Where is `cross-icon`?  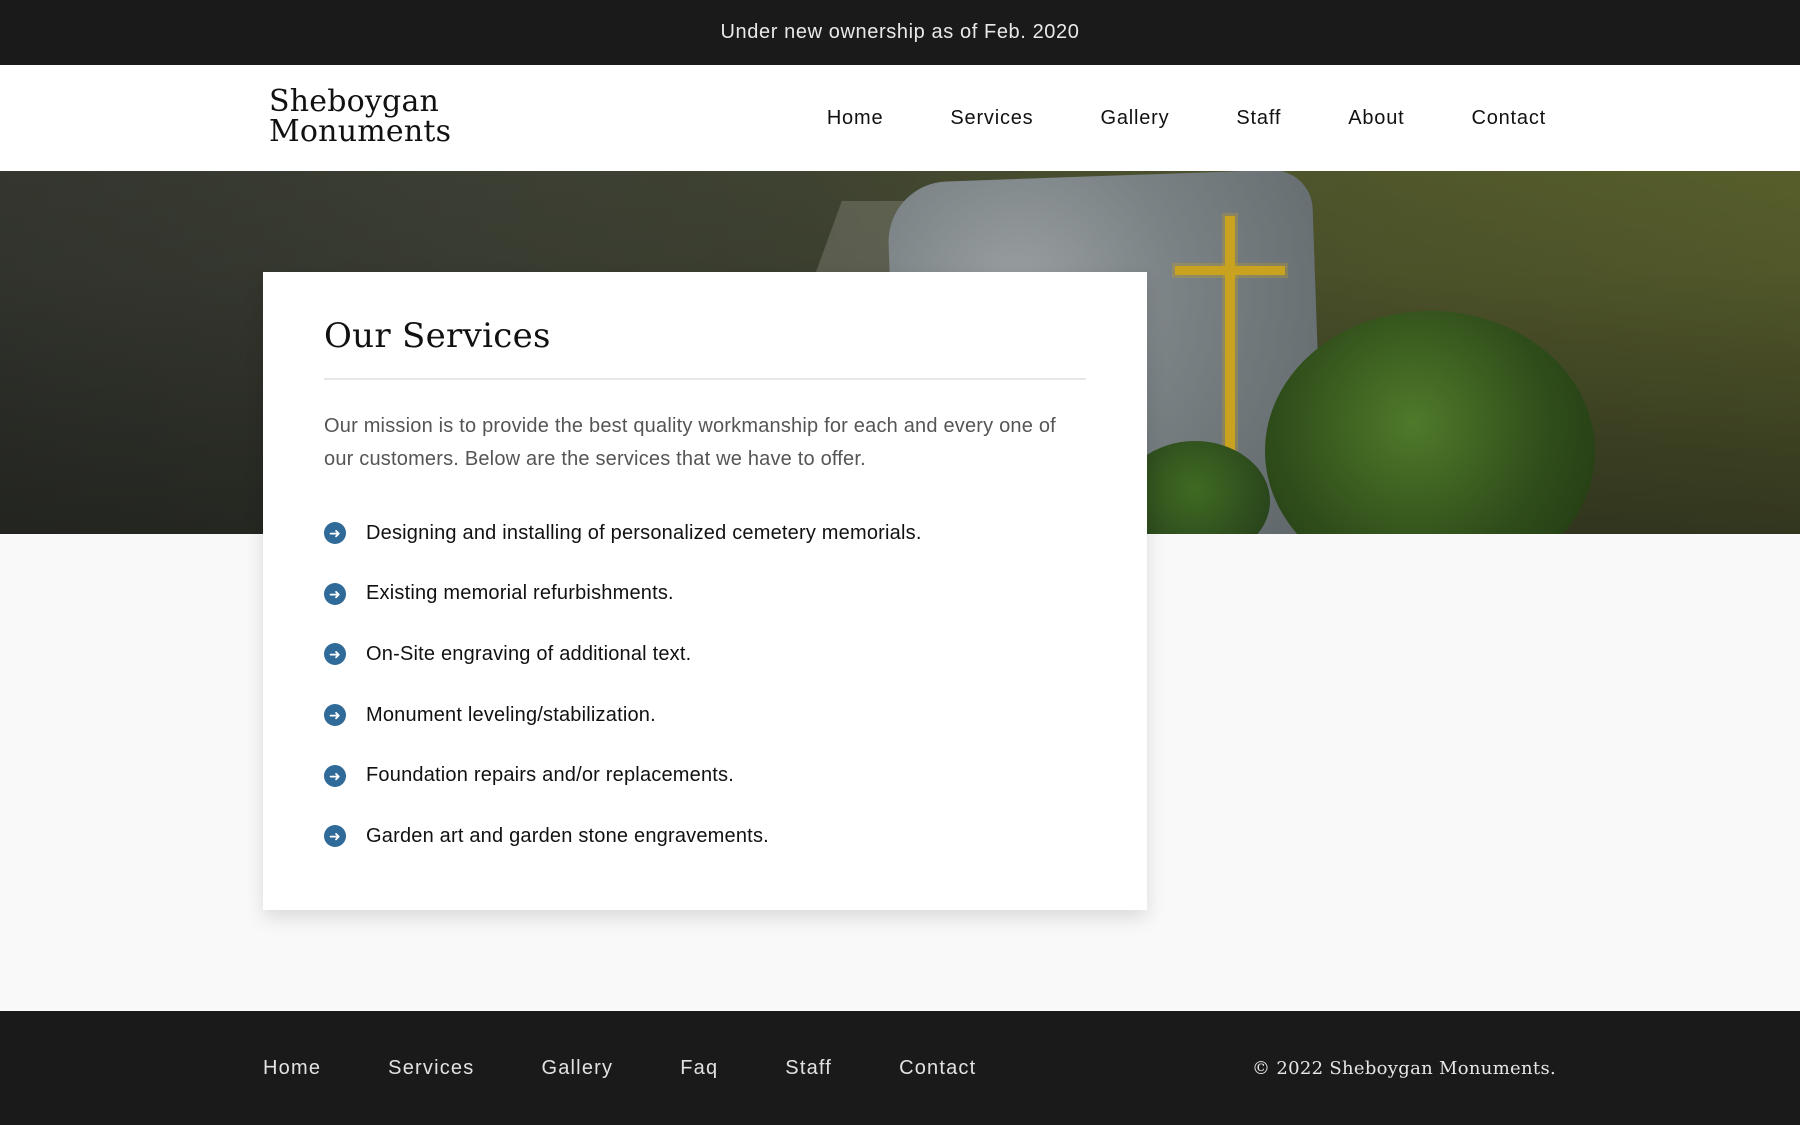 cross-icon is located at coordinates (1230, 333).